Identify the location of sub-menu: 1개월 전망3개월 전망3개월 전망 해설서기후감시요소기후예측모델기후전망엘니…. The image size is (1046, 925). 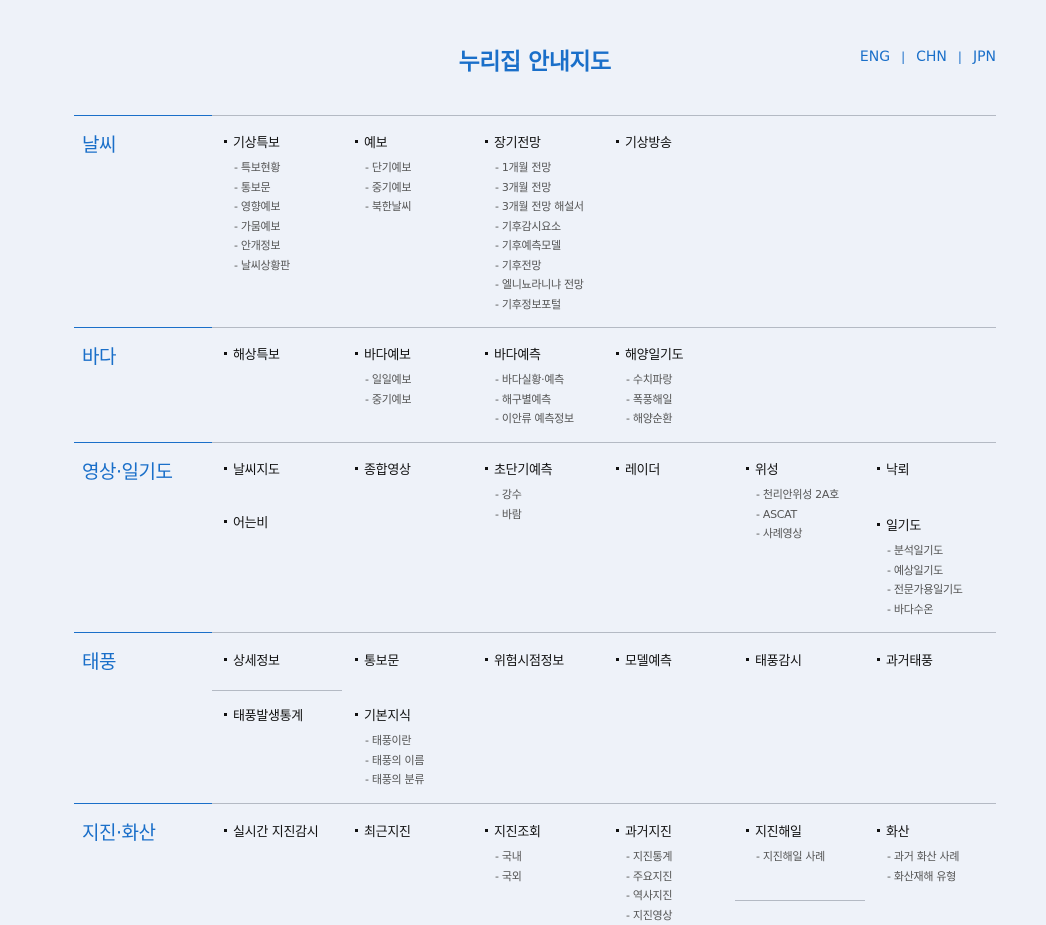
(549, 236).